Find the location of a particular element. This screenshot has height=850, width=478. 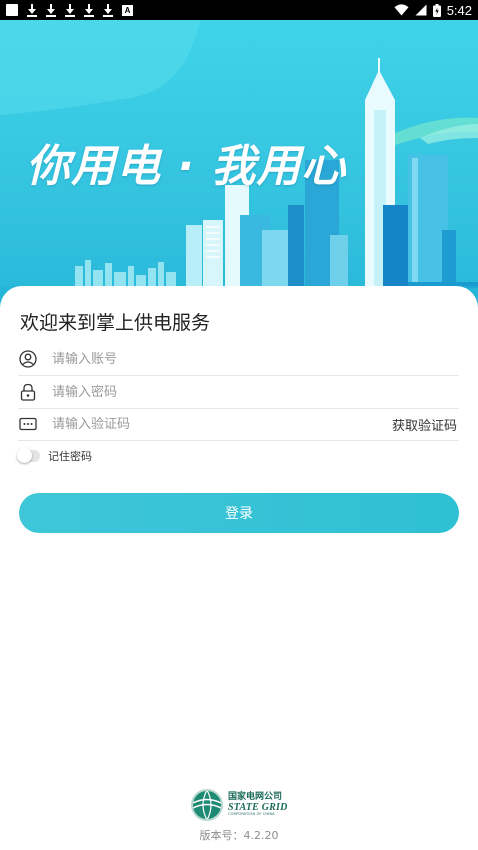

status-bar-system: 5:42 is located at coordinates (433, 10).